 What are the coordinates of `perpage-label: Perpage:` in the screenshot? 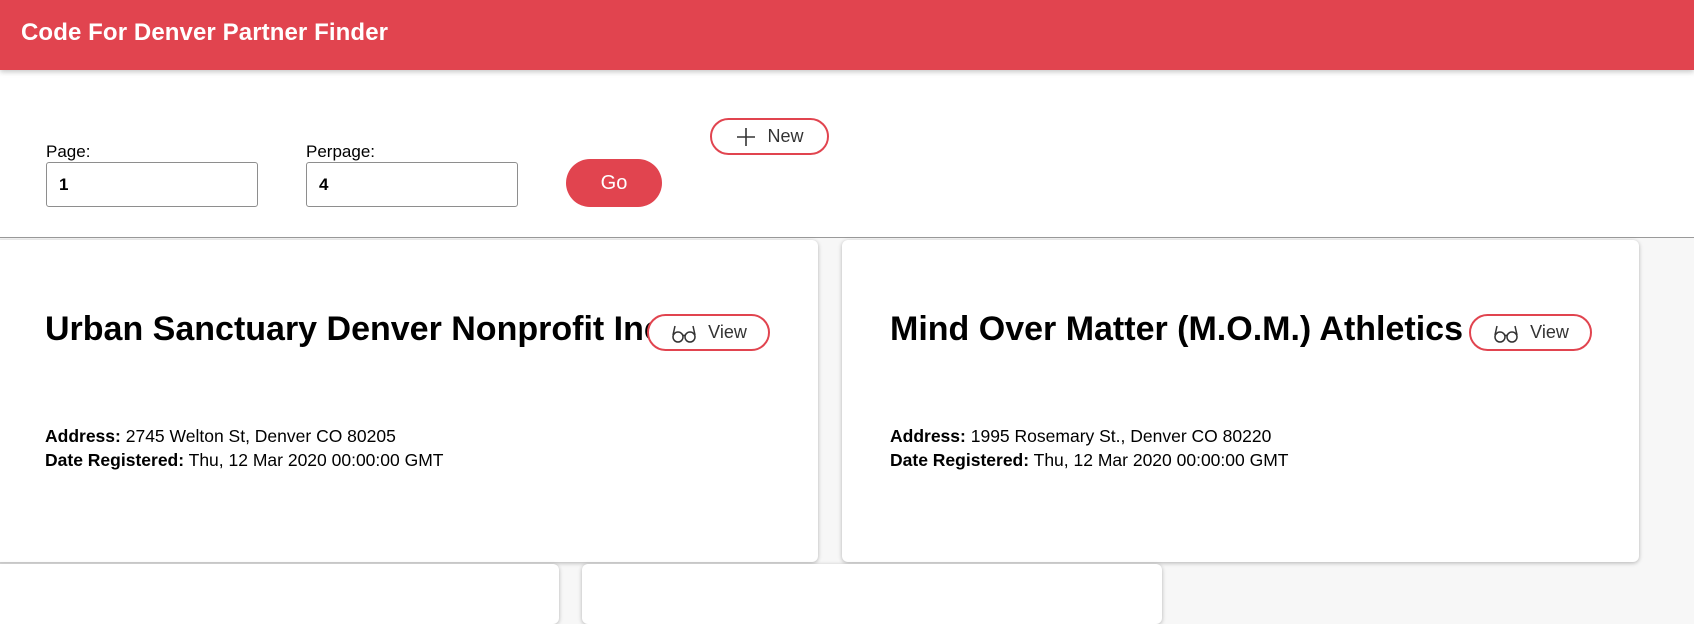 It's located at (340, 151).